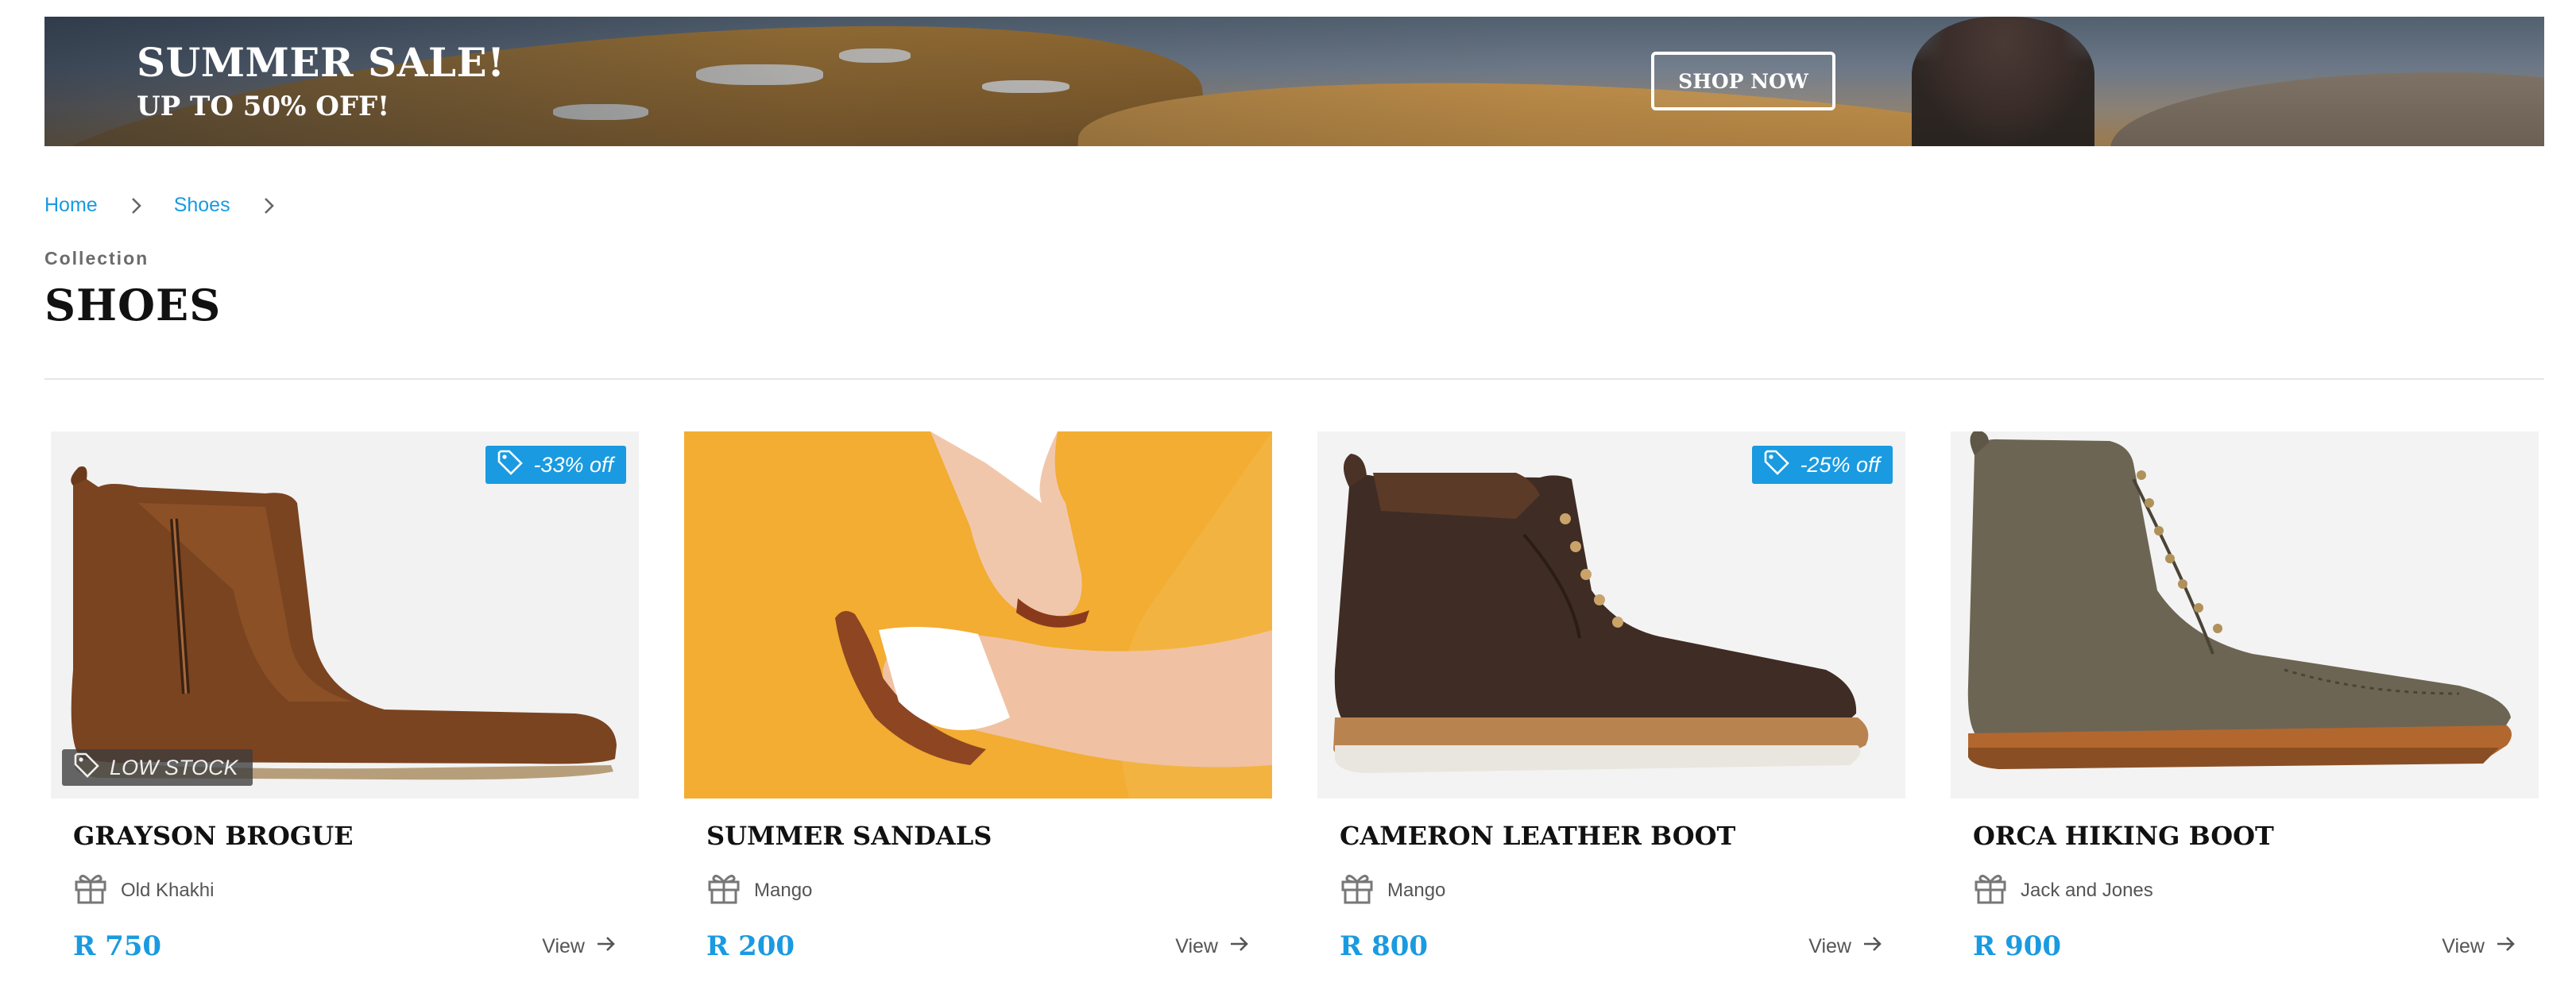 This screenshot has width=2576, height=990. I want to click on brand-name: Jack and Jones, so click(2087, 890).